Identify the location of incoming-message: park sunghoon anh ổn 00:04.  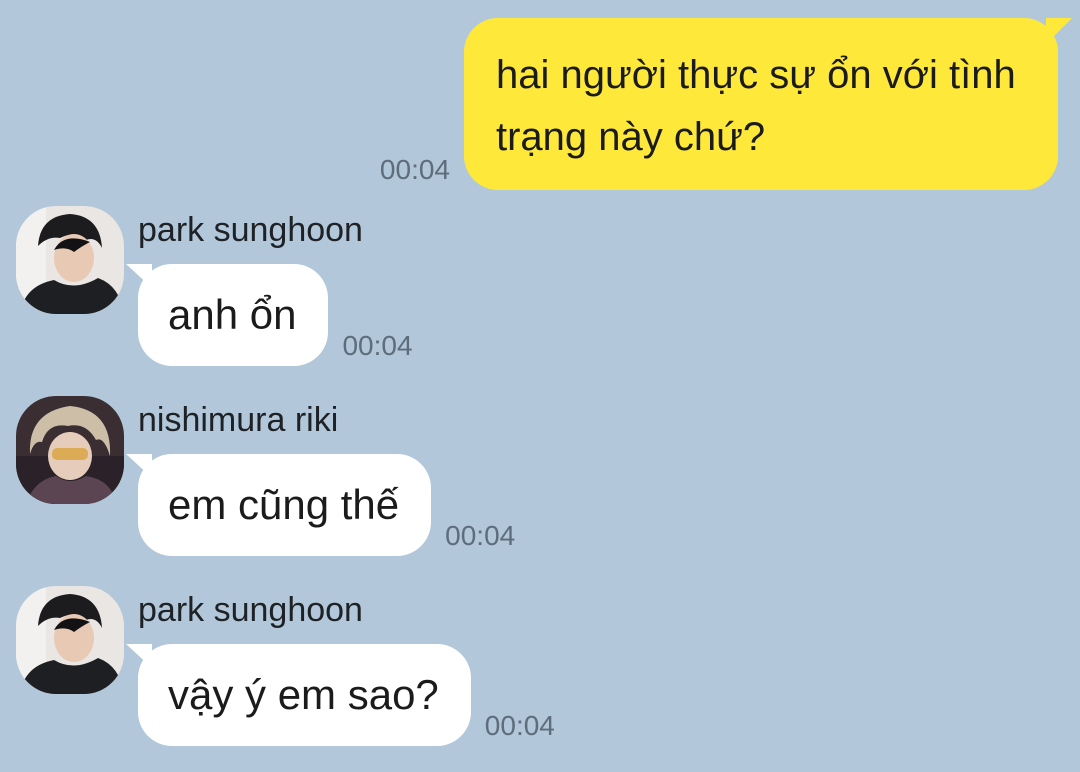
(214, 286).